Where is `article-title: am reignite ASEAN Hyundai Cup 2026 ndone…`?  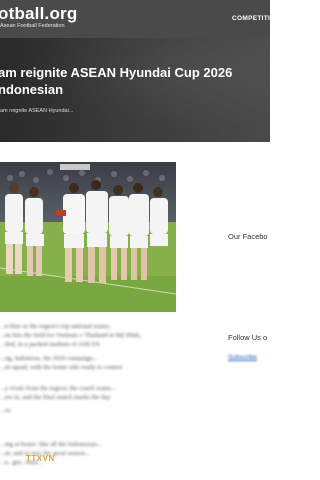 article-title: am reignite ASEAN Hyundai Cup 2026 ndone… is located at coordinates (116, 81).